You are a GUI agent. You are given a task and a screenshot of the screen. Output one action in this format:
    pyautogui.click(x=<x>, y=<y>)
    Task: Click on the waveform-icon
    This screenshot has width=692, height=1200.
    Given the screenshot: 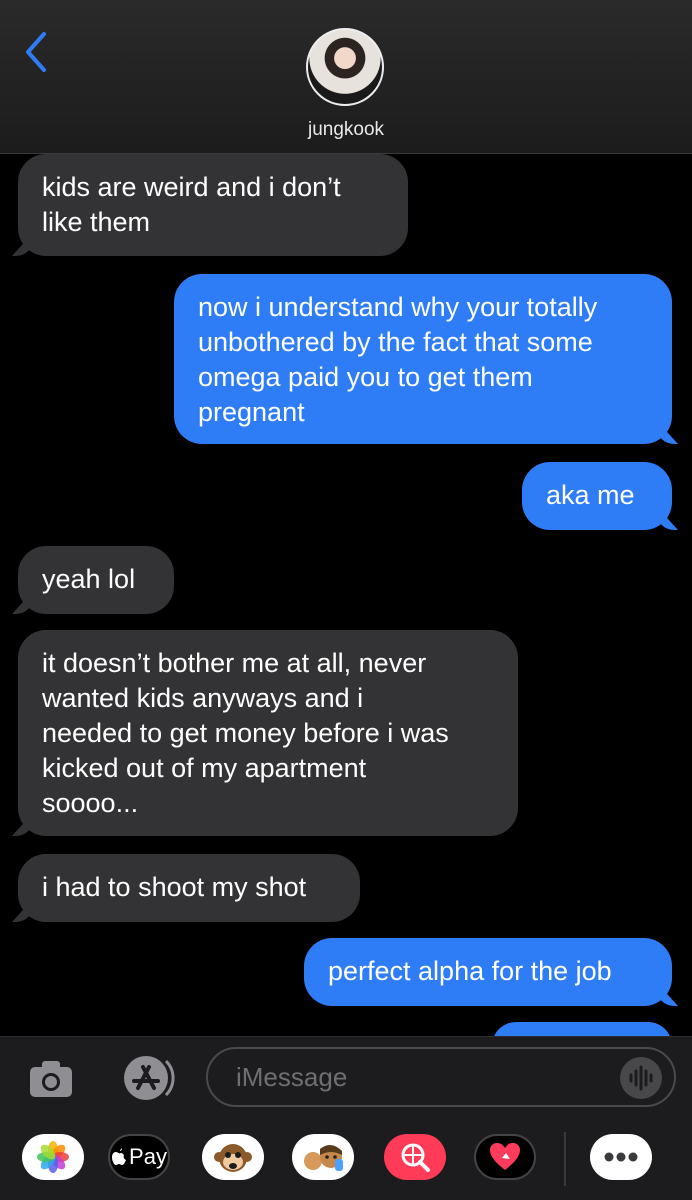 What is the action you would take?
    pyautogui.click(x=641, y=1078)
    